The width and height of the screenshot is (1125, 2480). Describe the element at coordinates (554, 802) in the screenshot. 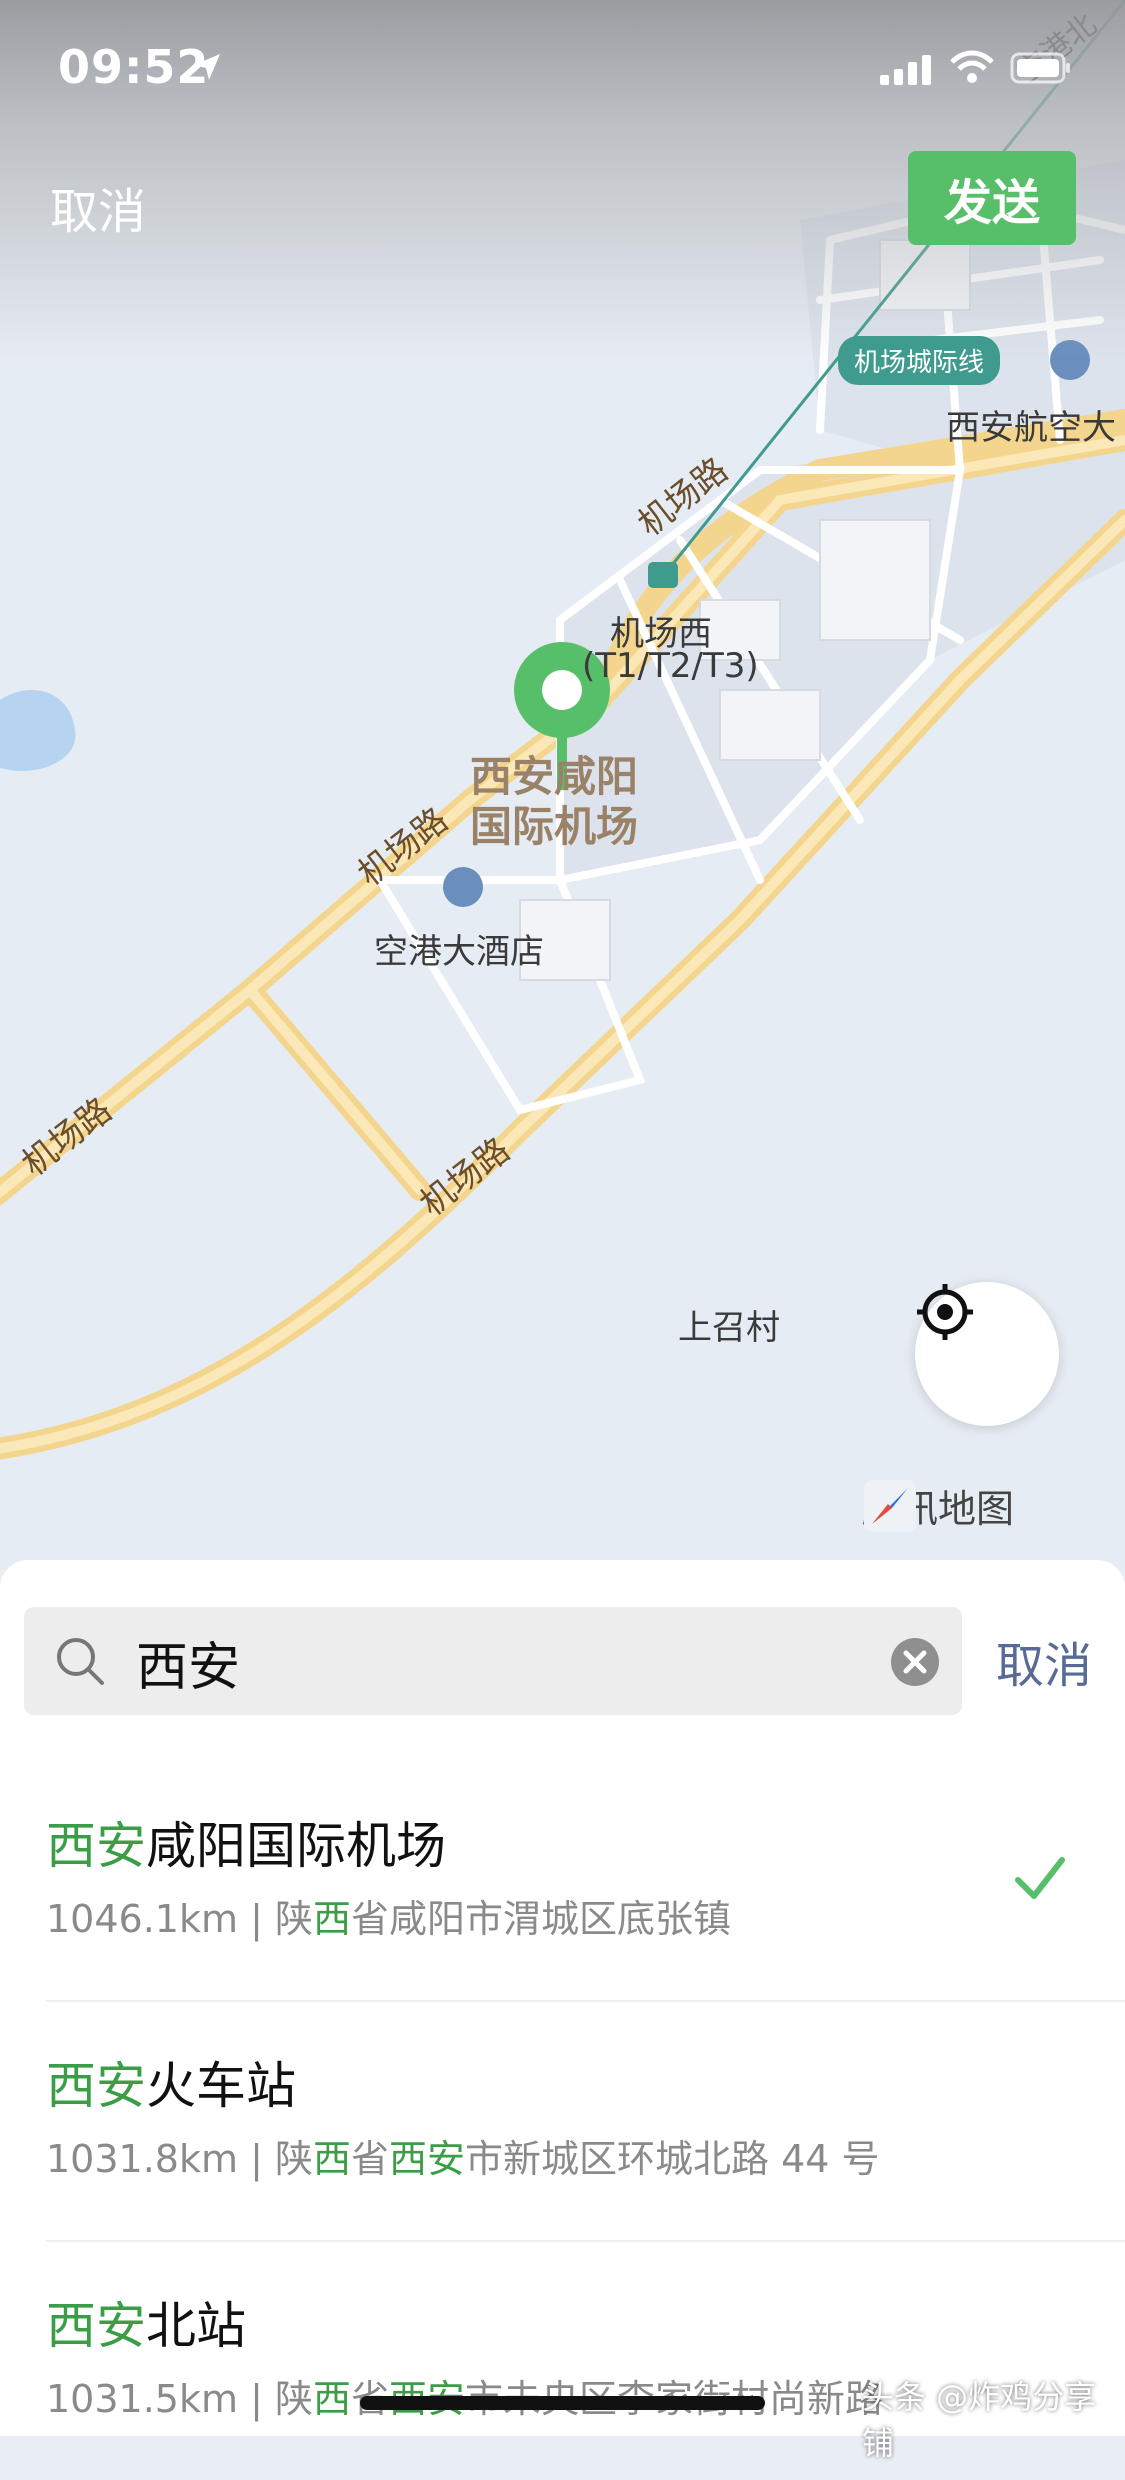

I see `selected-poi-label: 西安咸阳 国际机场` at that location.